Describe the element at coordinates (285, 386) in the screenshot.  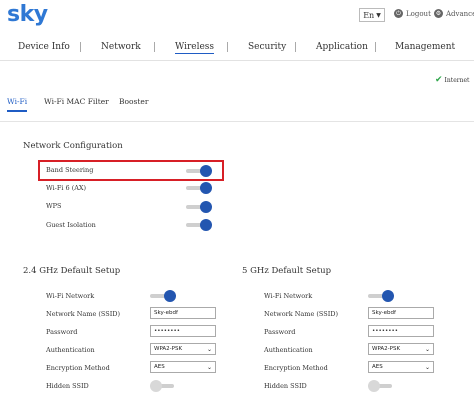
I see `ghz5-hidden-ssid-label: Hidden SSID` at that location.